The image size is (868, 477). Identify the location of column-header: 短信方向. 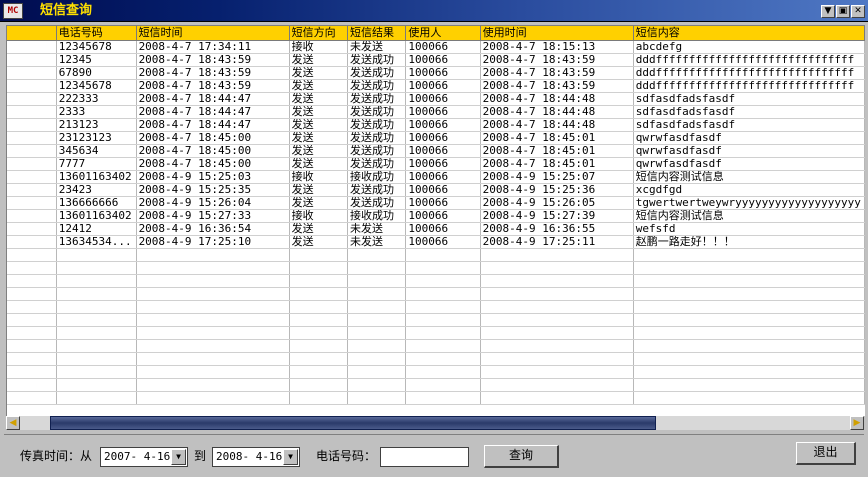
(319, 33).